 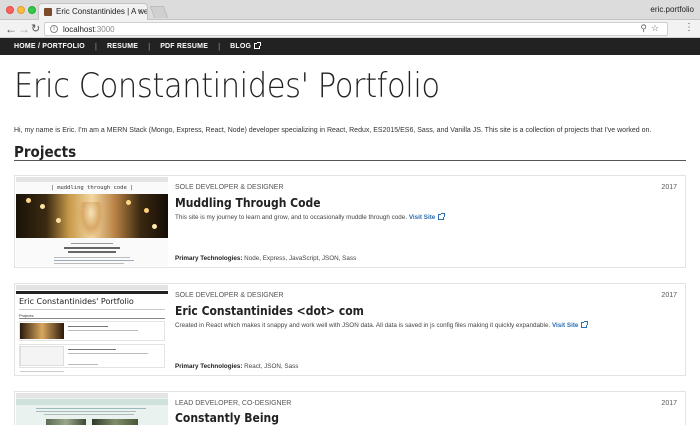 I want to click on new-tab-button, so click(x=159, y=12).